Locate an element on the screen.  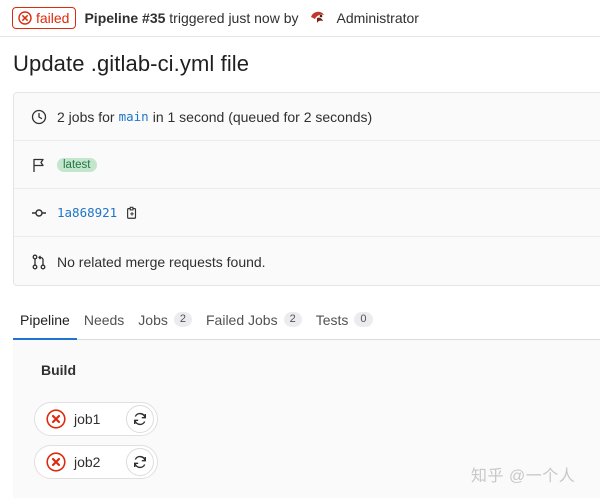
tab-tests: Tests 0 is located at coordinates (344, 319).